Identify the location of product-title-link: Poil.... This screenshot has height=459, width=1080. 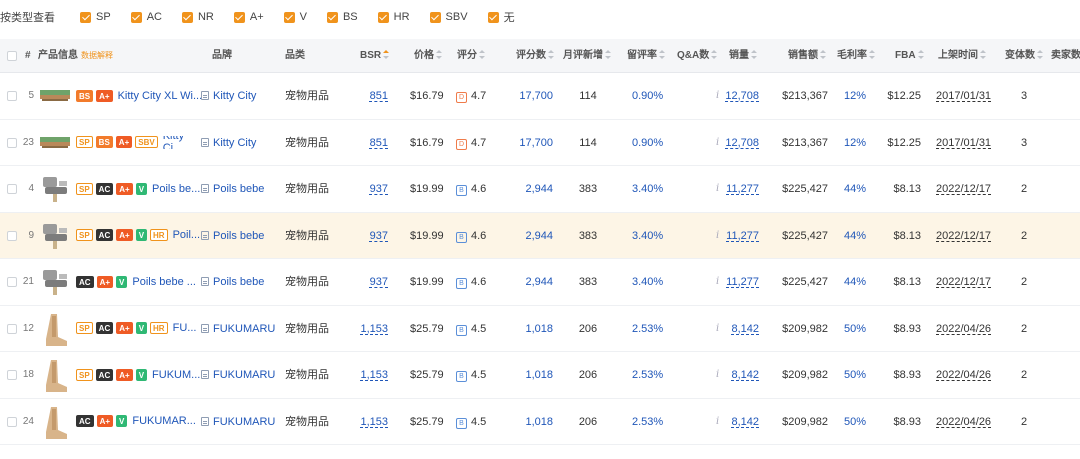
(187, 235).